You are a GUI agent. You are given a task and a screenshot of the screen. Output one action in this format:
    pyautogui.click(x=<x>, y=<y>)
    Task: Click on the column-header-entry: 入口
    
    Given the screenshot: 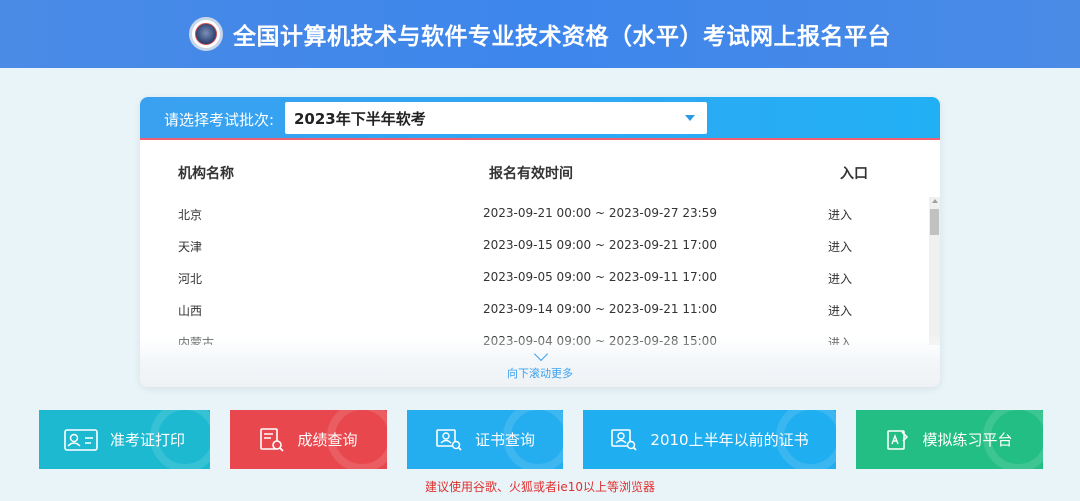 What is the action you would take?
    pyautogui.click(x=854, y=174)
    